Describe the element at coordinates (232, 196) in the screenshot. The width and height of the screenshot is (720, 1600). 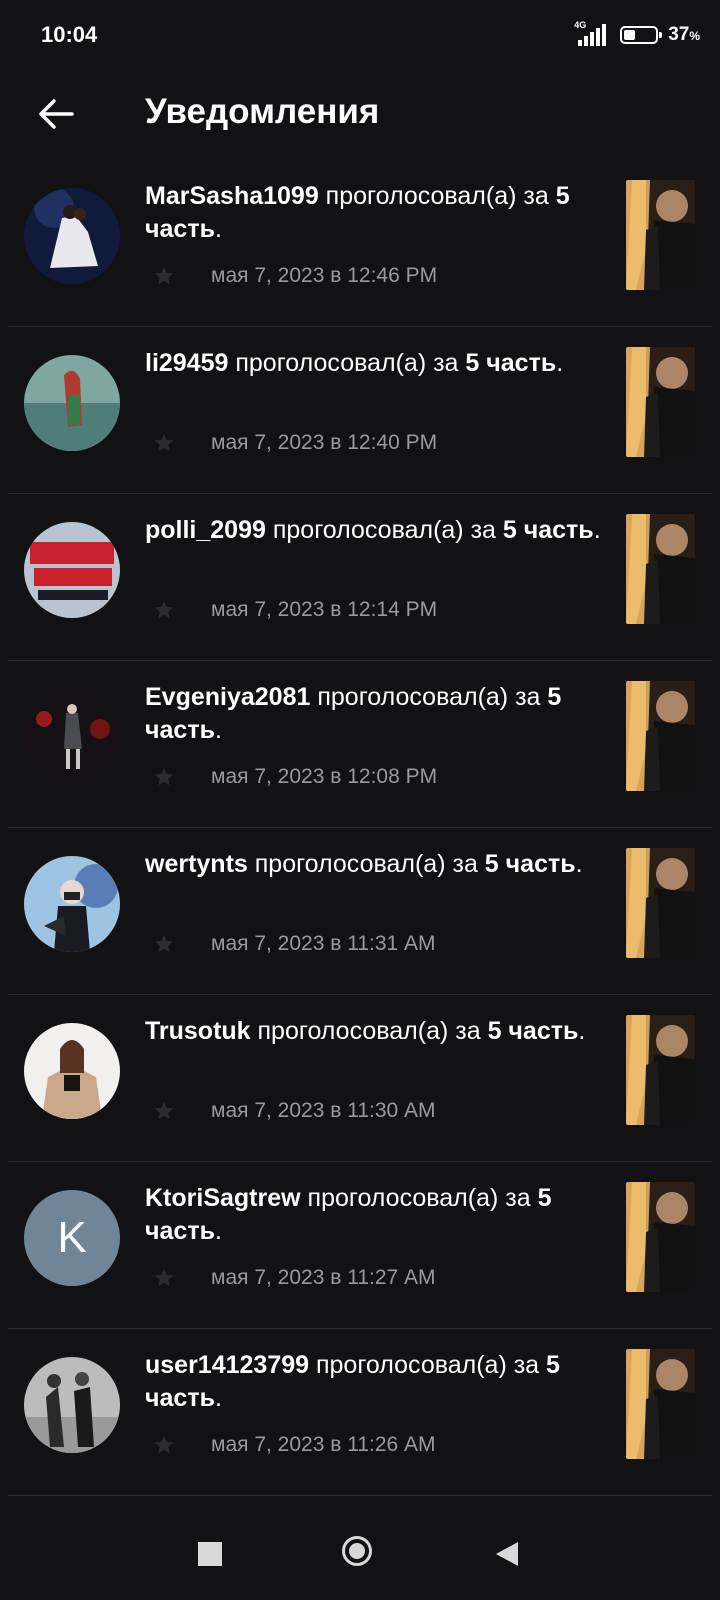
I see `username: MarSasha1099` at that location.